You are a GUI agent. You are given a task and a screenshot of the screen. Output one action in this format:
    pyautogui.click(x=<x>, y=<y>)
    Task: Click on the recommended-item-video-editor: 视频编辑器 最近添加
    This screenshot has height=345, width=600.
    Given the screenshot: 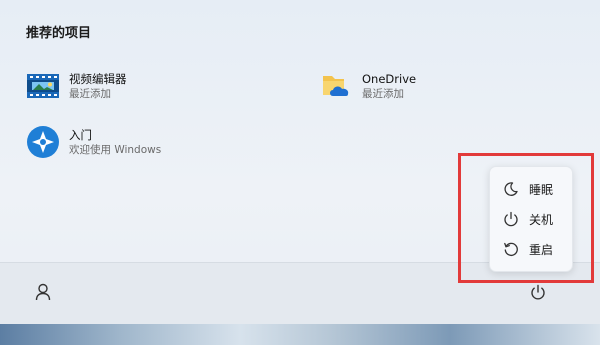 What is the action you would take?
    pyautogui.click(x=76, y=86)
    